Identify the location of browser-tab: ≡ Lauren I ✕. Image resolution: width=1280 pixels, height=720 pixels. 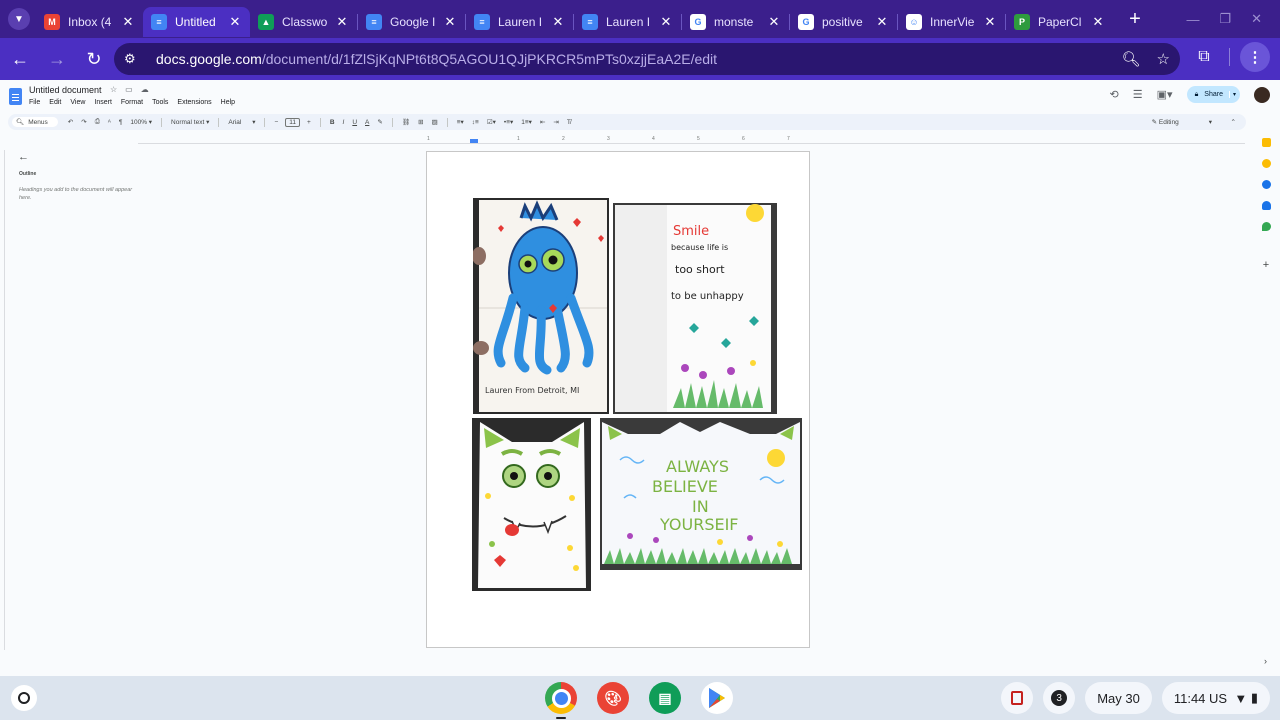
(519, 22).